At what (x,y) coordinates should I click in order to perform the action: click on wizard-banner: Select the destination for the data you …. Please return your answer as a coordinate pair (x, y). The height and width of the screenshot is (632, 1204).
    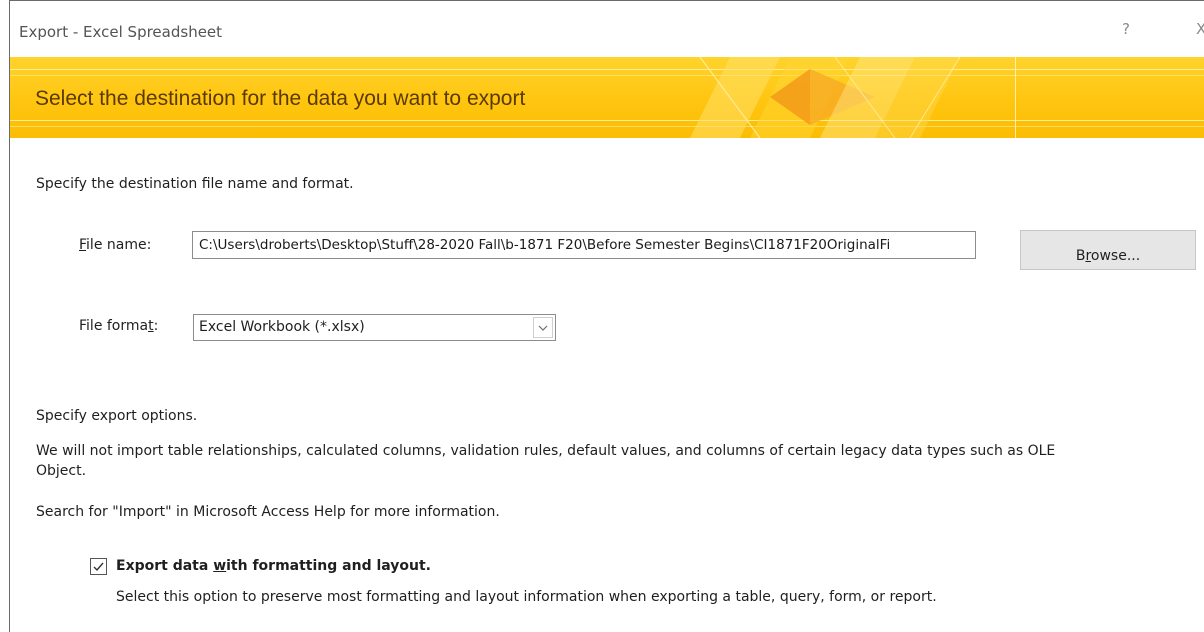
    Looking at the image, I should click on (607, 97).